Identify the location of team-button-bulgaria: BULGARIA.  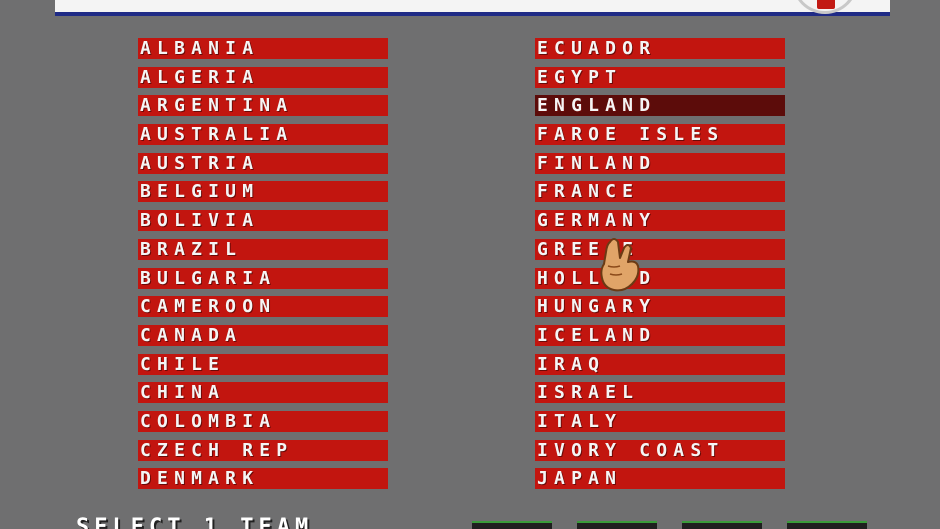
(263, 278).